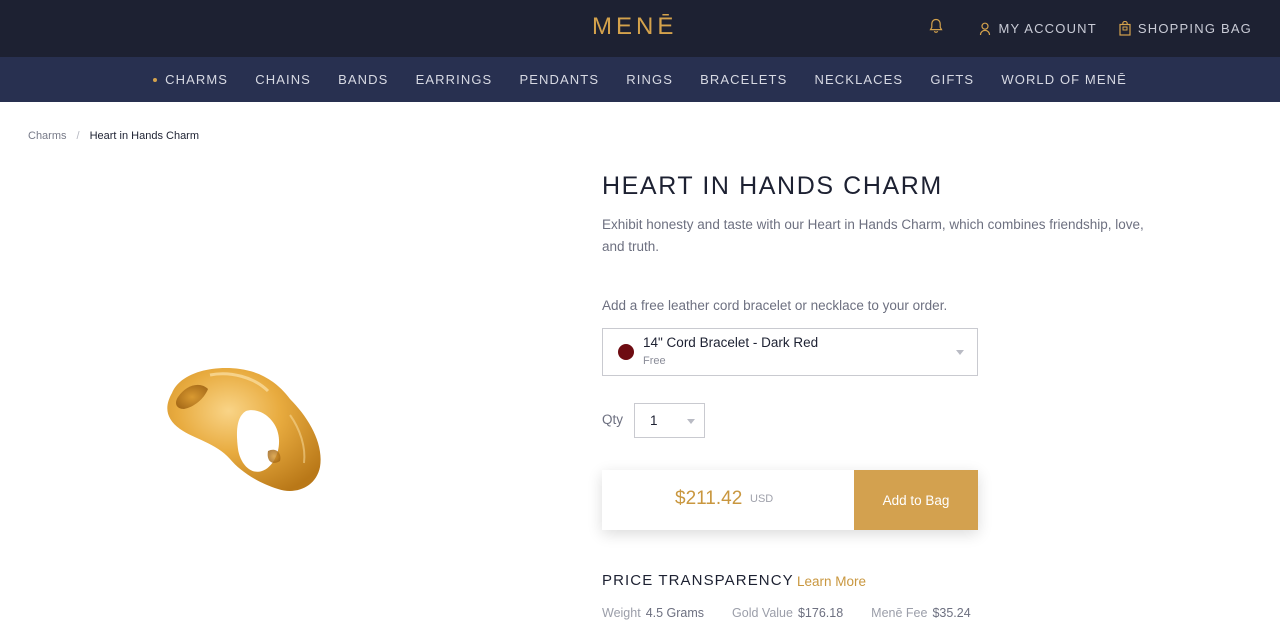 The image size is (1280, 635). I want to click on nav-item-pendants: PENDANTS, so click(559, 79).